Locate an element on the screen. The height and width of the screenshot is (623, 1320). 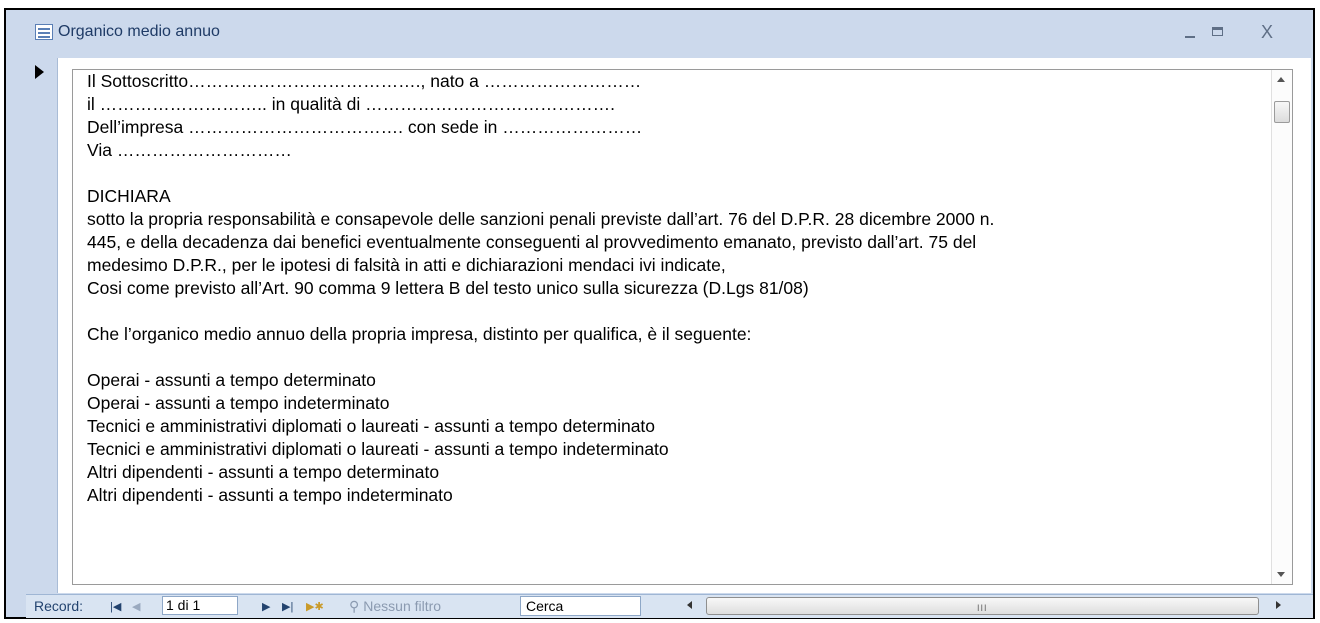
memo-line: DICHIARA is located at coordinates (129, 196).